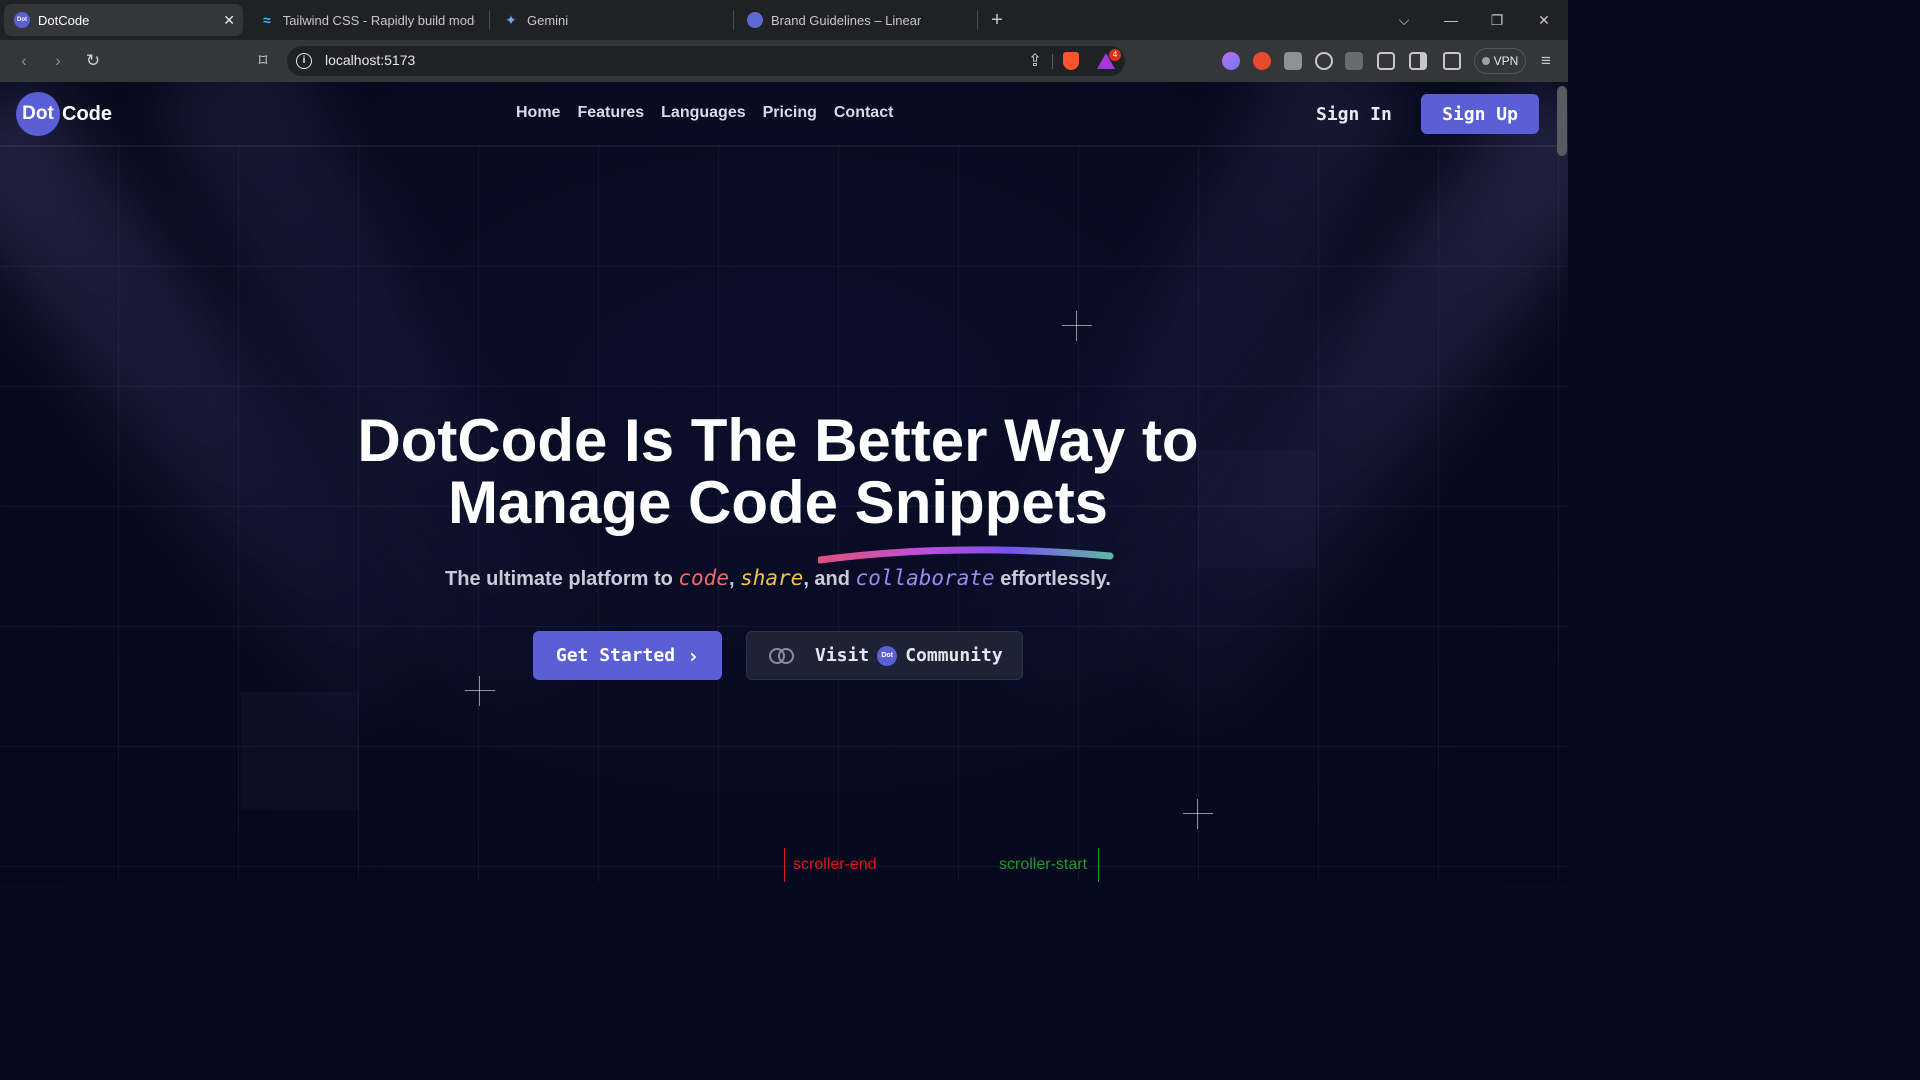  What do you see at coordinates (731, 579) in the screenshot?
I see `subtitle-comma: ,` at bounding box center [731, 579].